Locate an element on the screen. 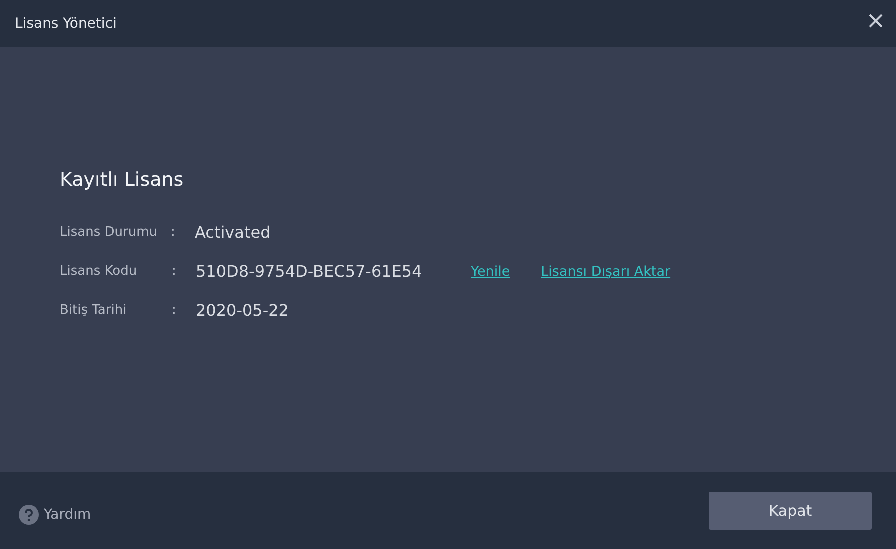  help-icon is located at coordinates (29, 514).